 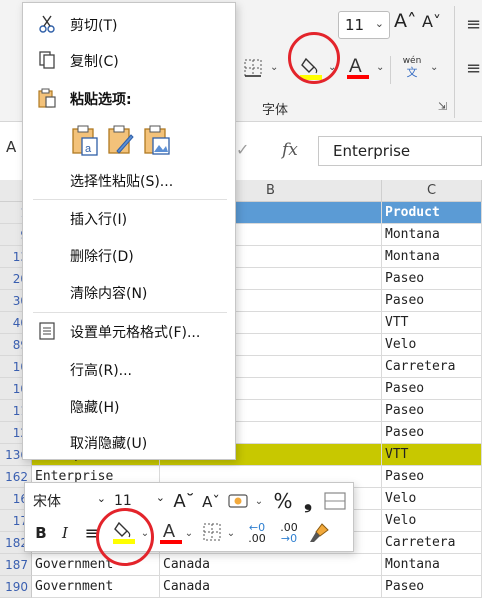 What do you see at coordinates (102, 257) in the screenshot?
I see `menu-item-label: 删除行(D)` at bounding box center [102, 257].